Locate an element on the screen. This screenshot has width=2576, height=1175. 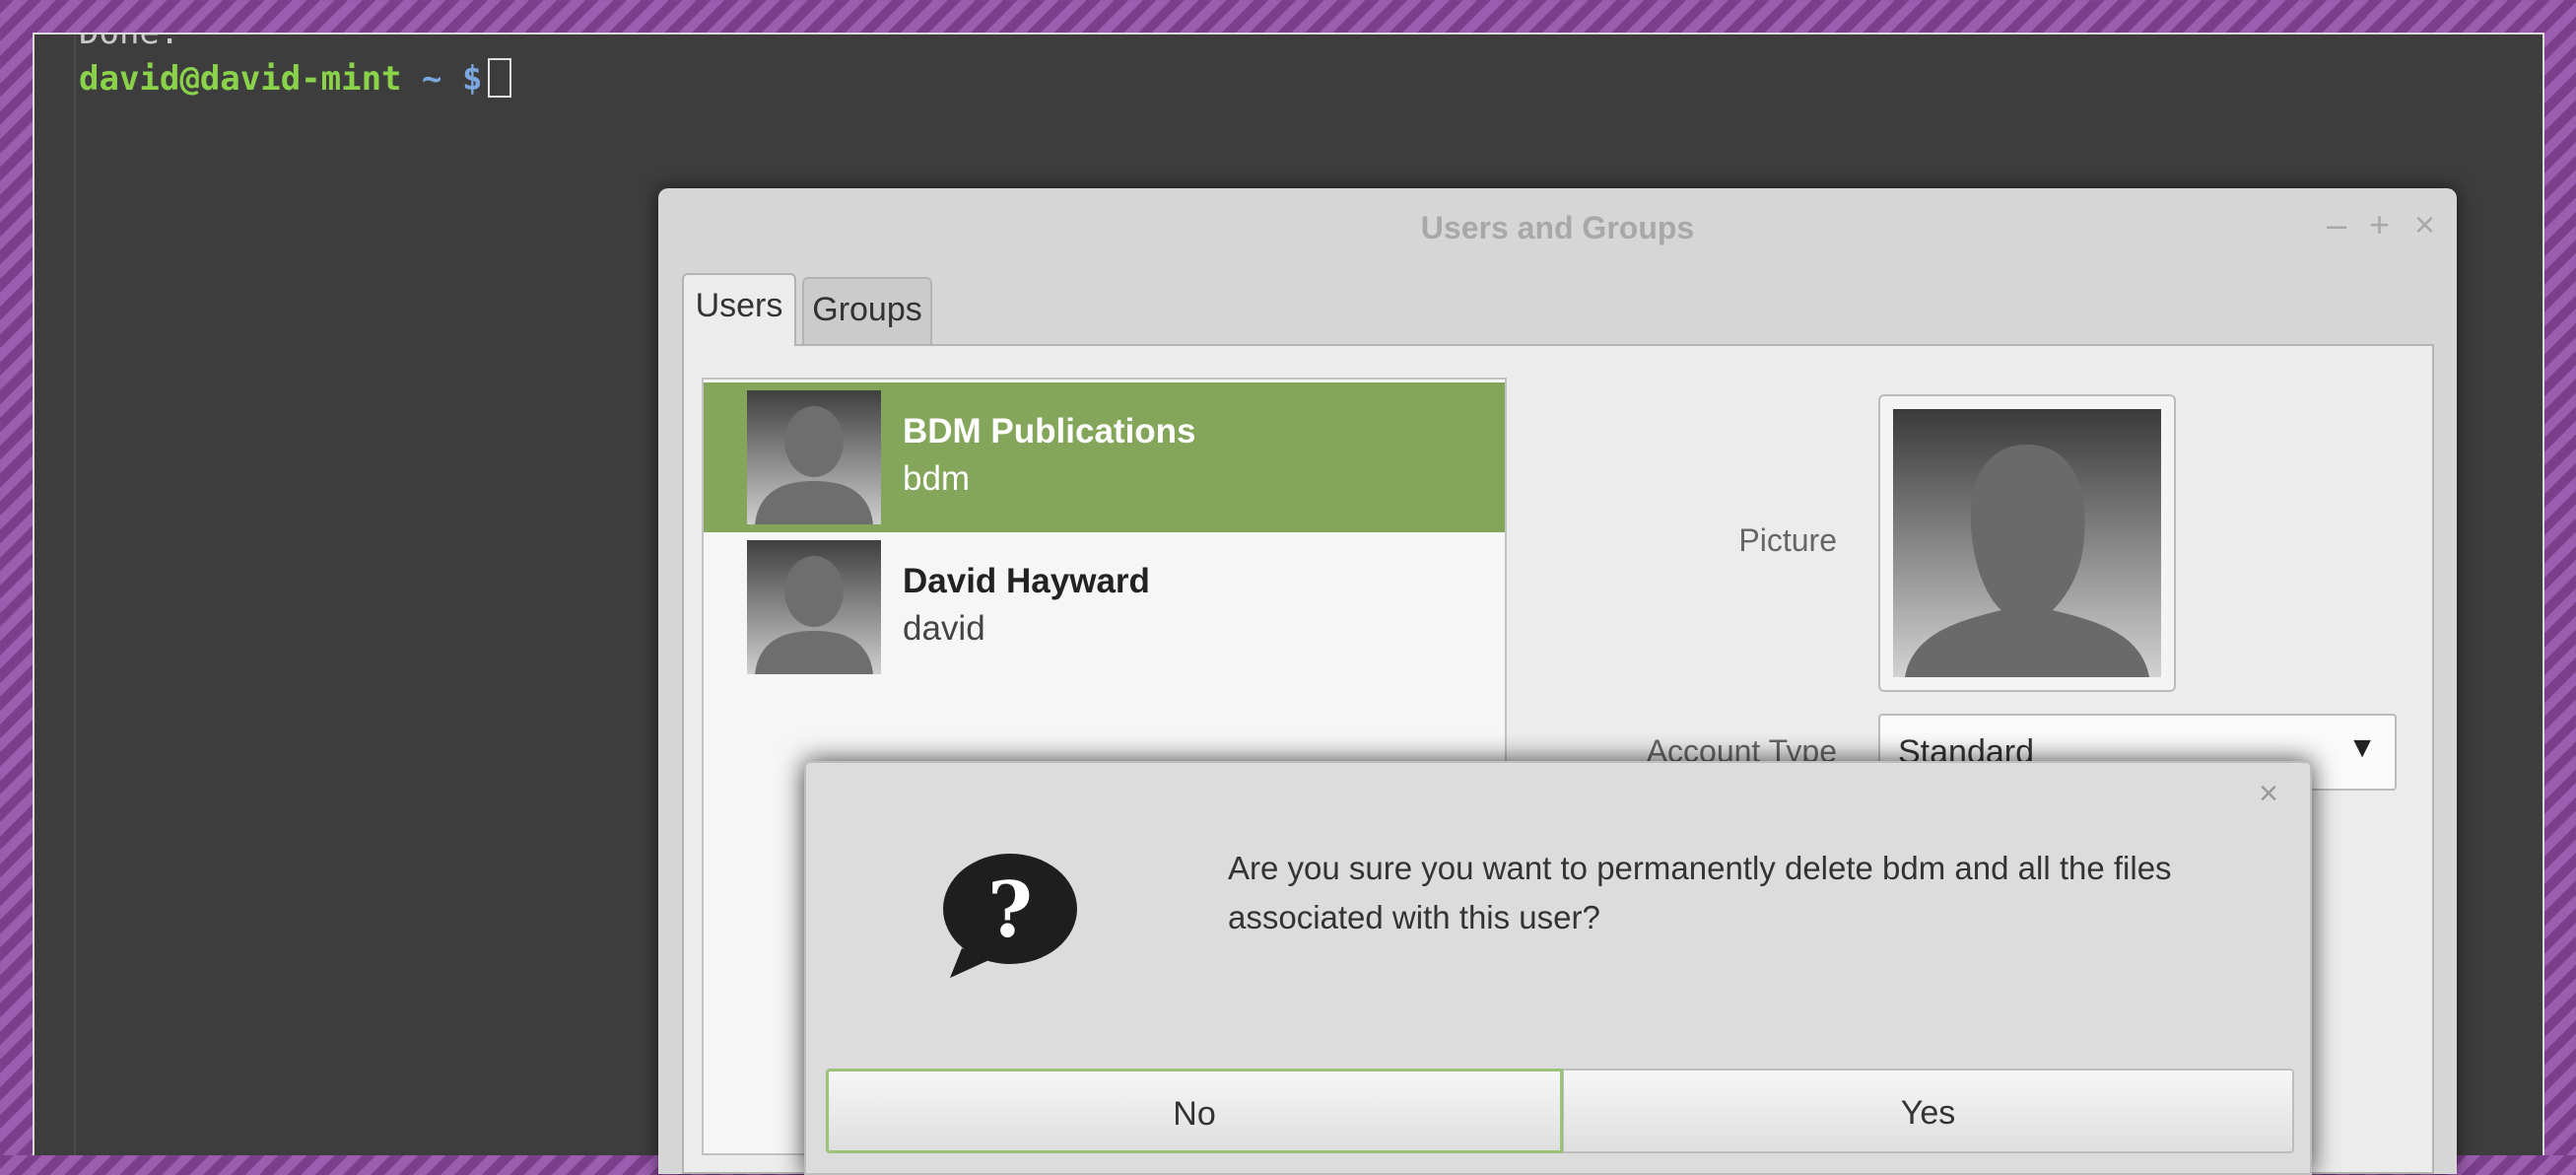
tab-users: Users is located at coordinates (739, 309).